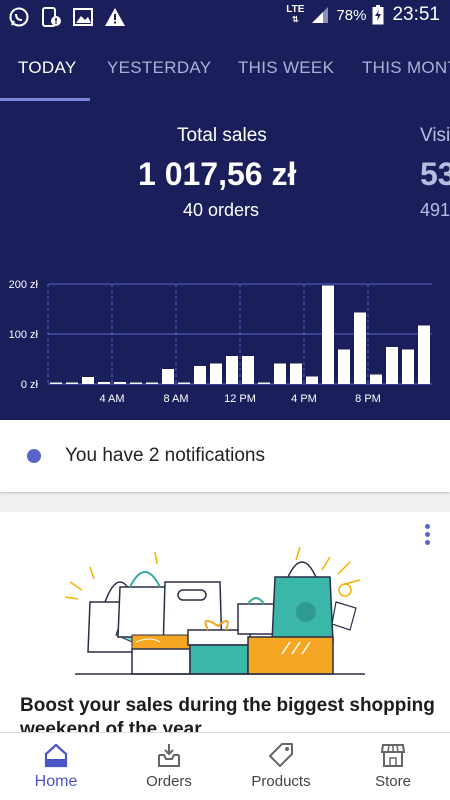  Describe the element at coordinates (19, 17) in the screenshot. I see `whatsapp-icon` at that location.